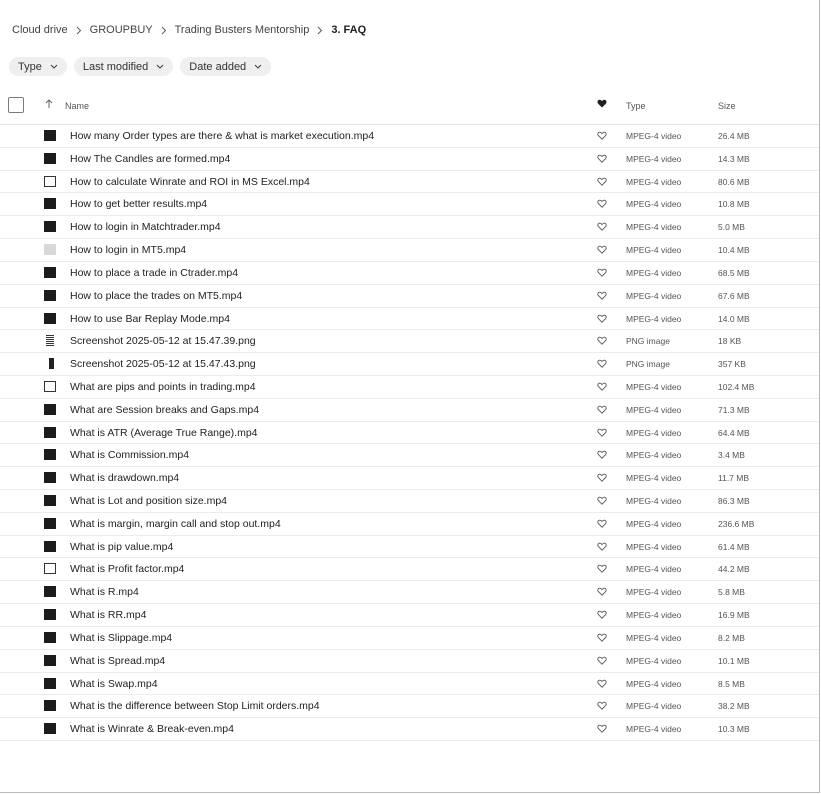  I want to click on file-name: How to login in Matchtrader.mp4, so click(145, 227).